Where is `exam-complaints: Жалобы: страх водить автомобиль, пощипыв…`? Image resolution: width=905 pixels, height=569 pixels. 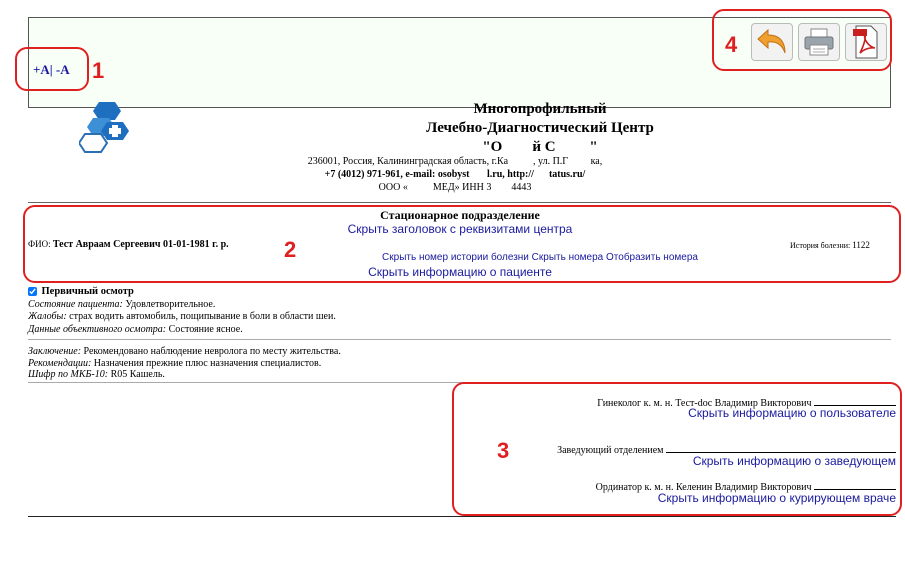 exam-complaints: Жалобы: страх водить автомобиль, пощипыв… is located at coordinates (182, 316).